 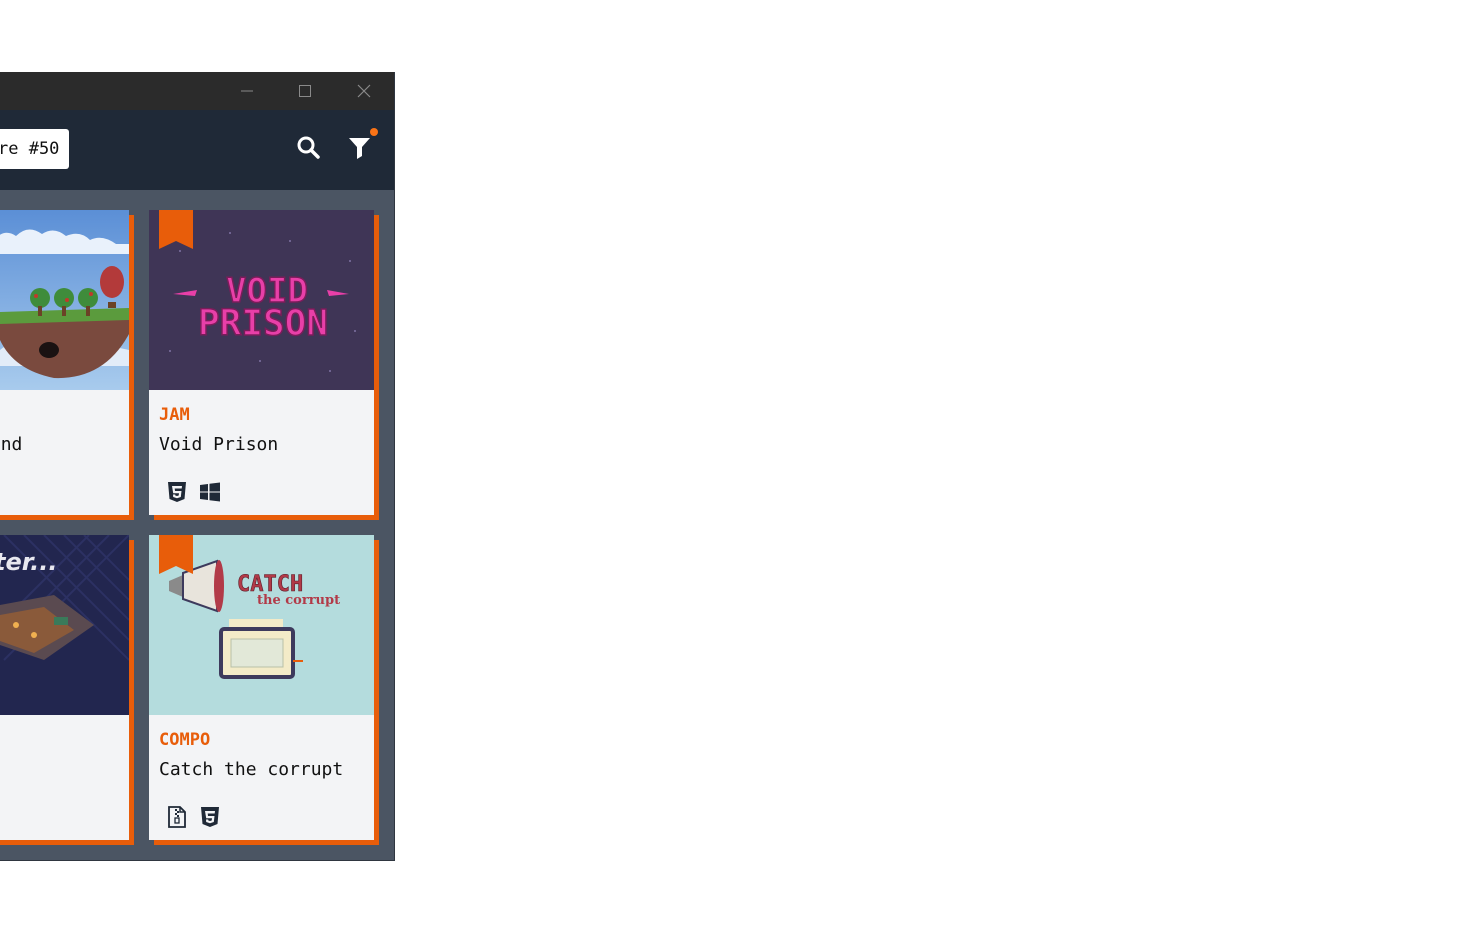 What do you see at coordinates (35, 149) in the screenshot?
I see `search-query-chip: re #50` at bounding box center [35, 149].